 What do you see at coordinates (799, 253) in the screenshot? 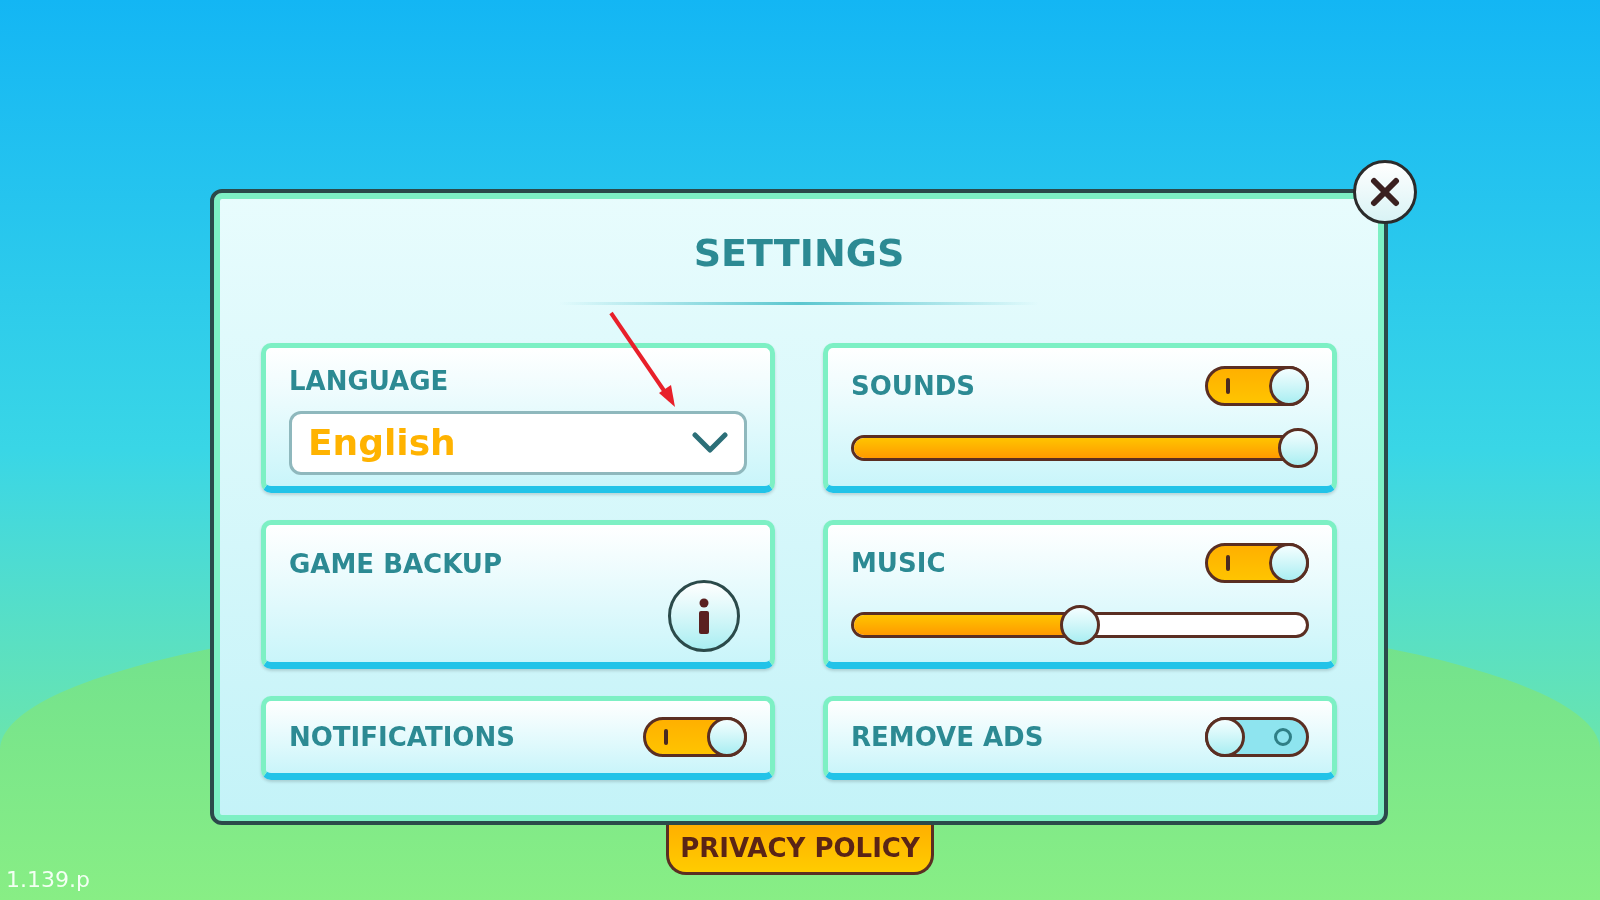
I see `dialog-title: SETTINGS` at bounding box center [799, 253].